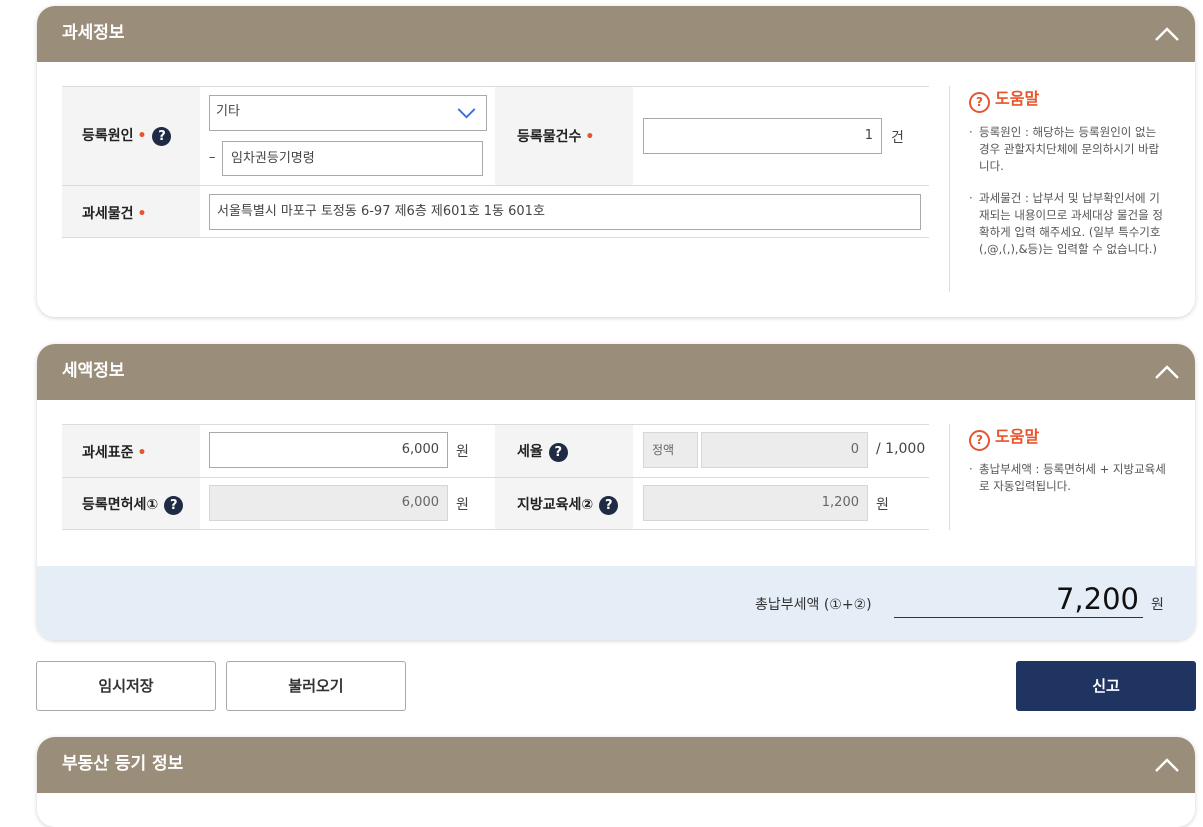 Image resolution: width=1203 pixels, height=827 pixels. Describe the element at coordinates (901, 449) in the screenshot. I see `tax-rate-suffix: / 1,000` at that location.